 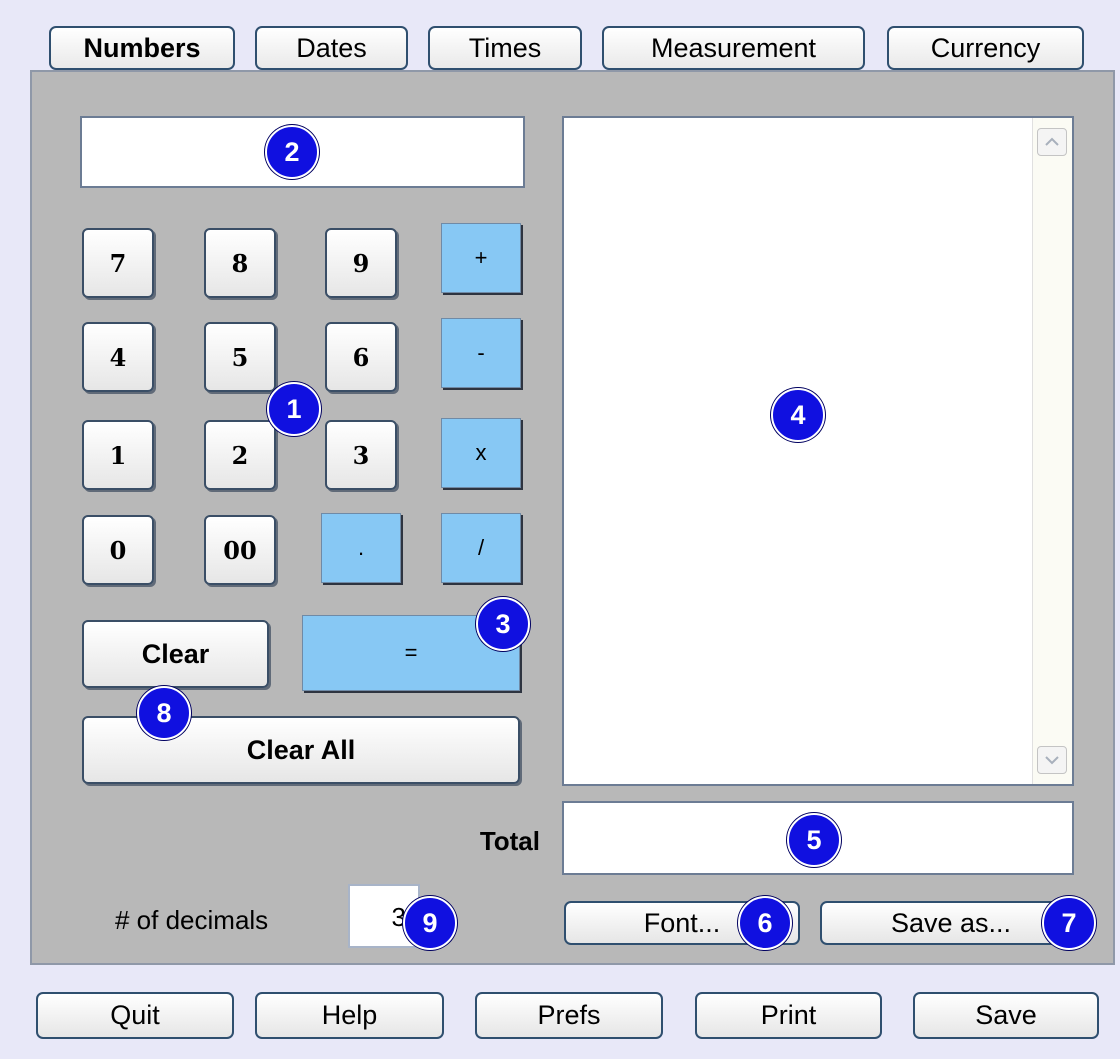 What do you see at coordinates (164, 713) in the screenshot?
I see `callout-badge-8: 8` at bounding box center [164, 713].